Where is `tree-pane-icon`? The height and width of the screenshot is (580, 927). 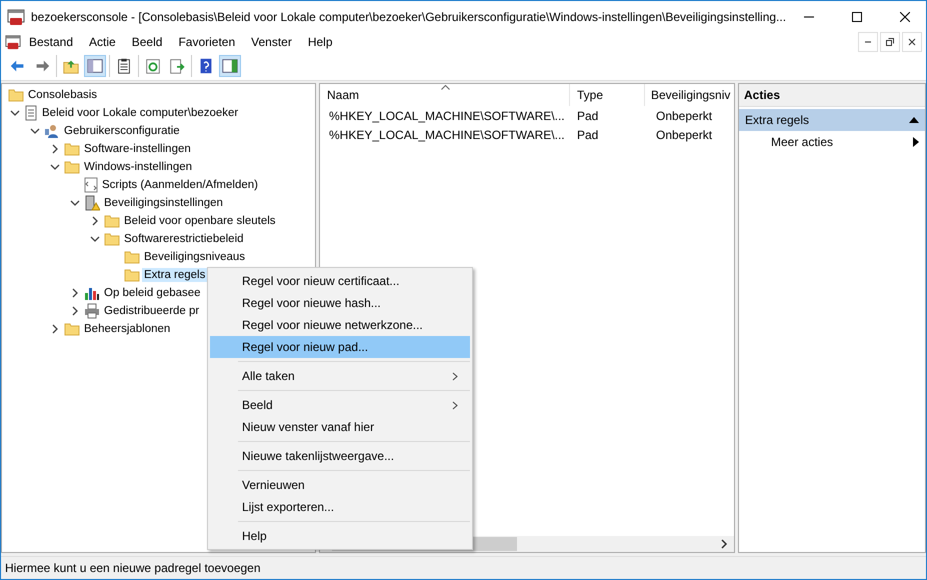
tree-pane-icon is located at coordinates (95, 66).